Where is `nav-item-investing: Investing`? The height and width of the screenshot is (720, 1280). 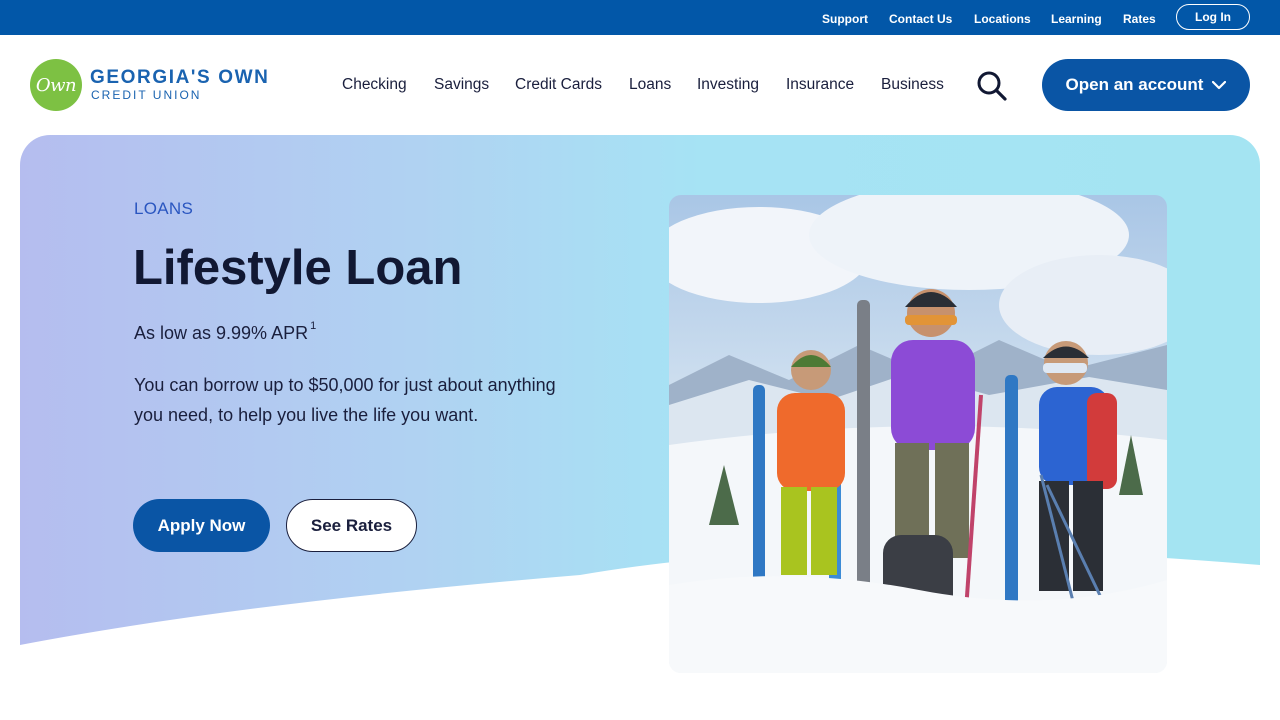 nav-item-investing: Investing is located at coordinates (728, 85).